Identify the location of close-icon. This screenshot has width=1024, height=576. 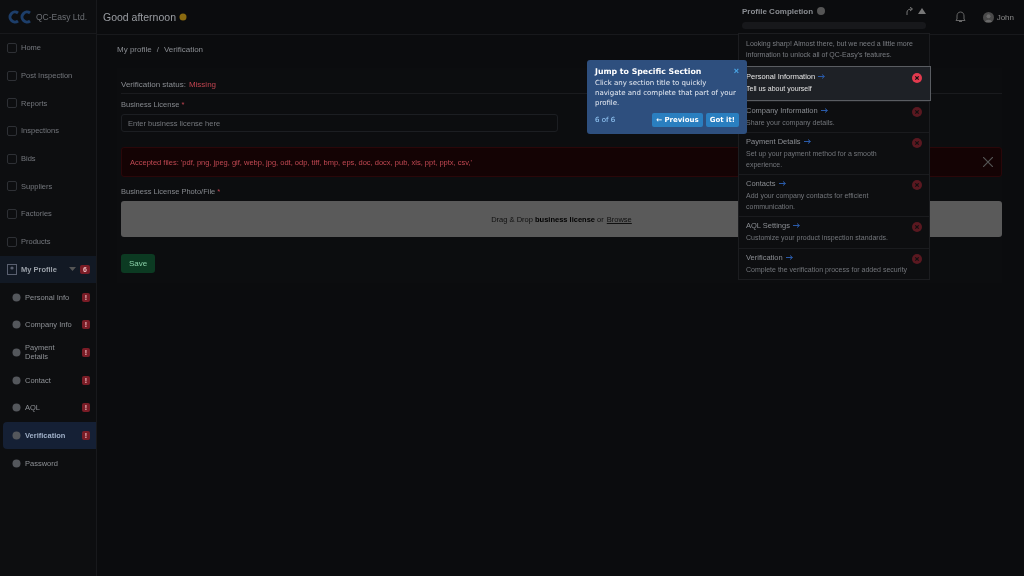
(988, 162).